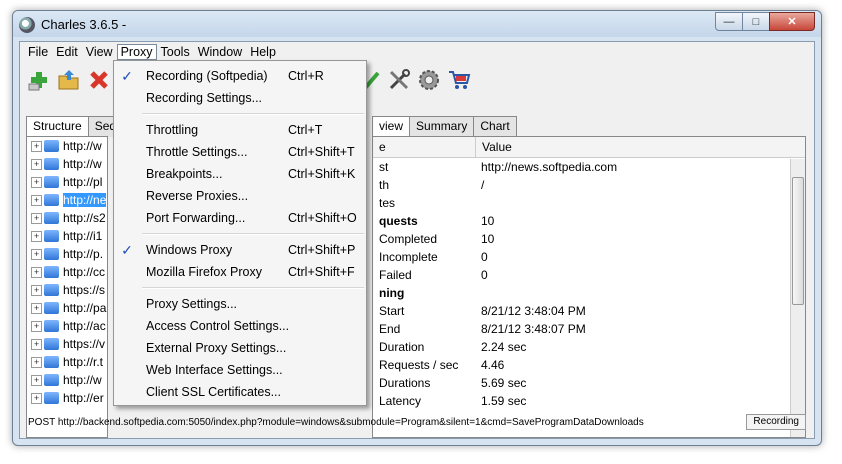  I want to click on tree-row: + http://r.t, so click(67, 362).